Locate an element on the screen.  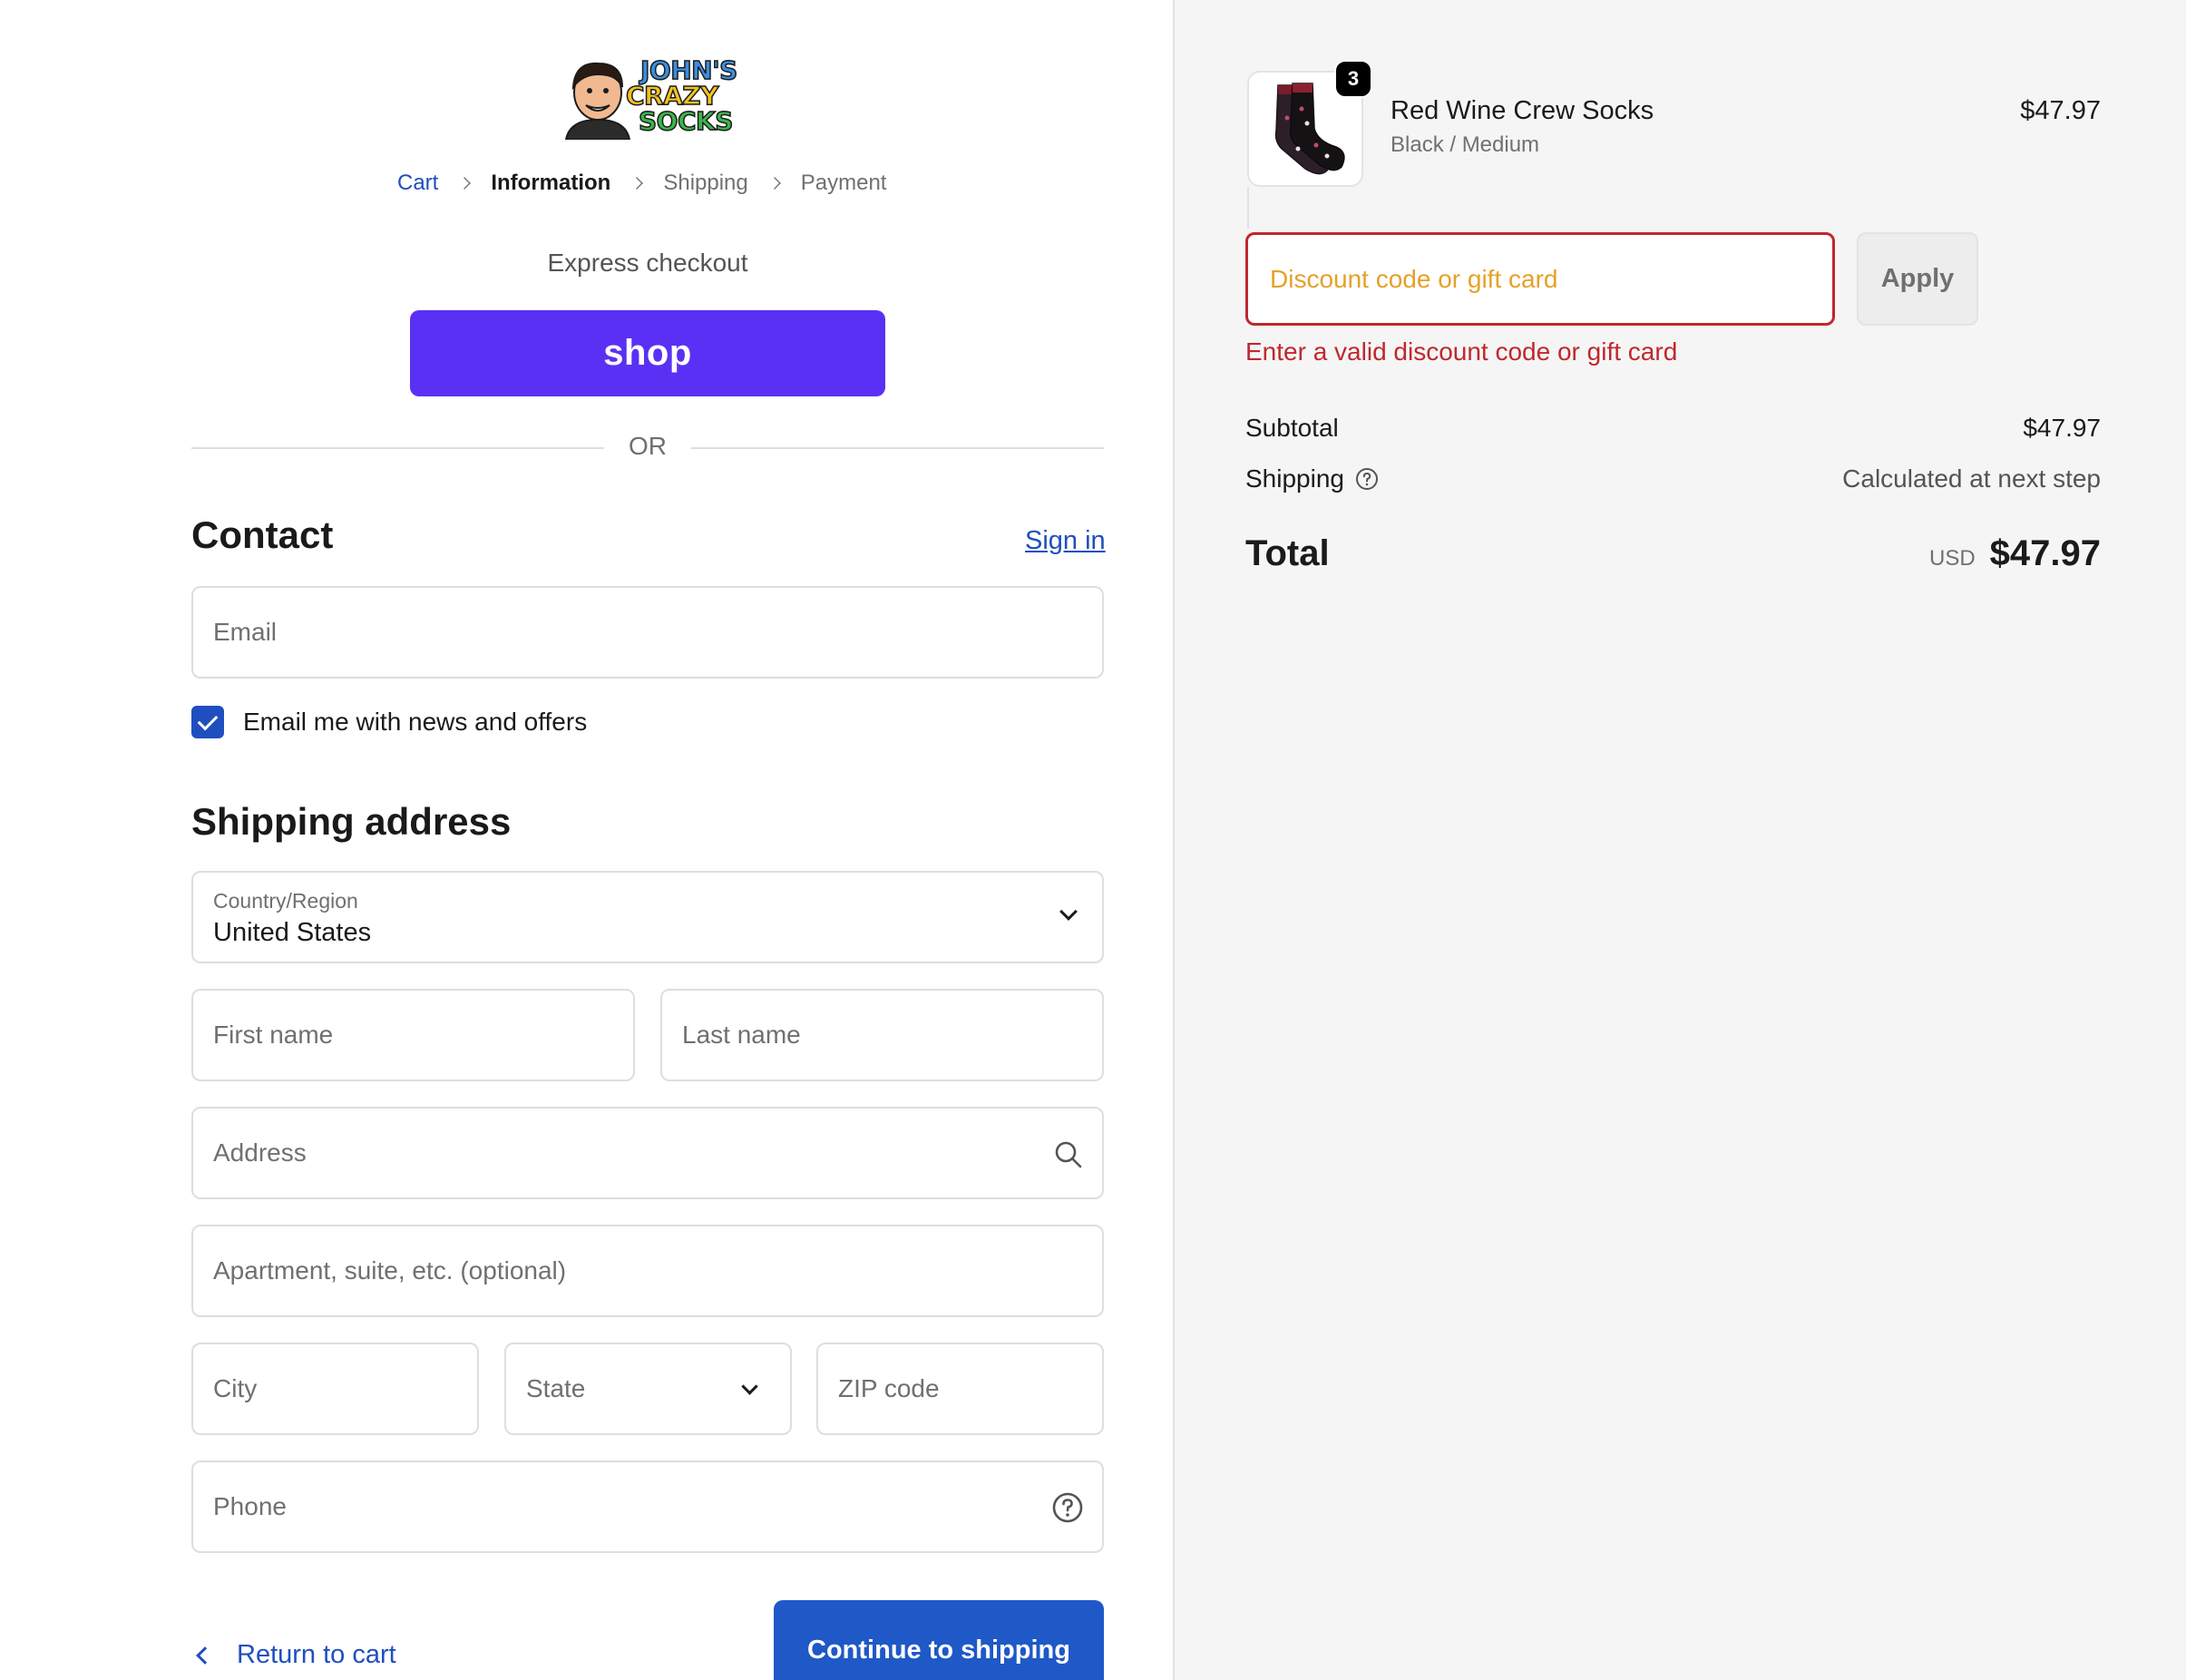
apply-label: Apply is located at coordinates (1917, 279).